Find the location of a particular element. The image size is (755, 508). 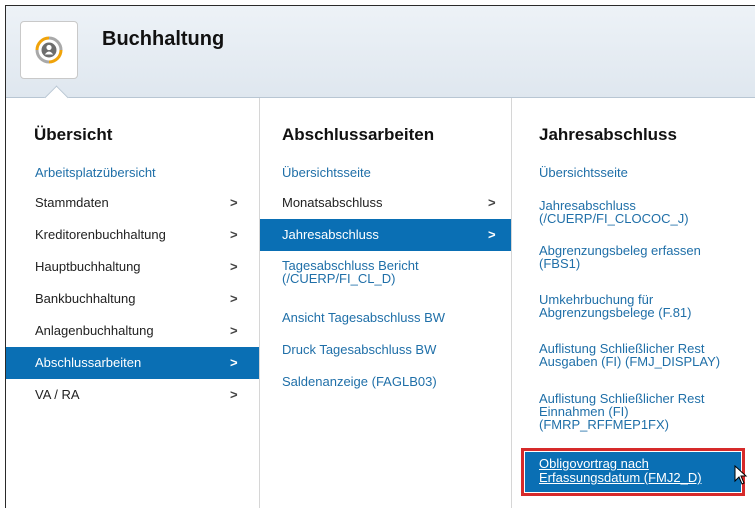

menu-item-jahresabschluss-clococ: Jahresabschluss (/CUERP/FI_CLOCOC_J) is located at coordinates (633, 212).